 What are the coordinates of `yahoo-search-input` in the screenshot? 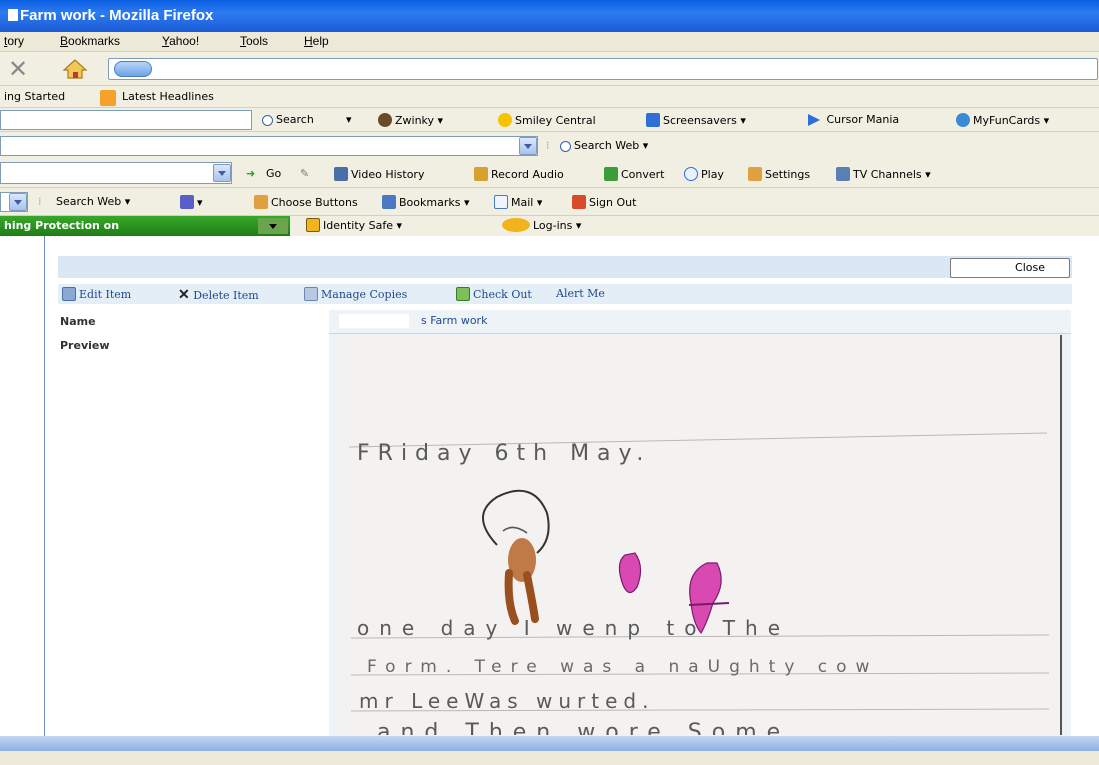 It's located at (14, 202).